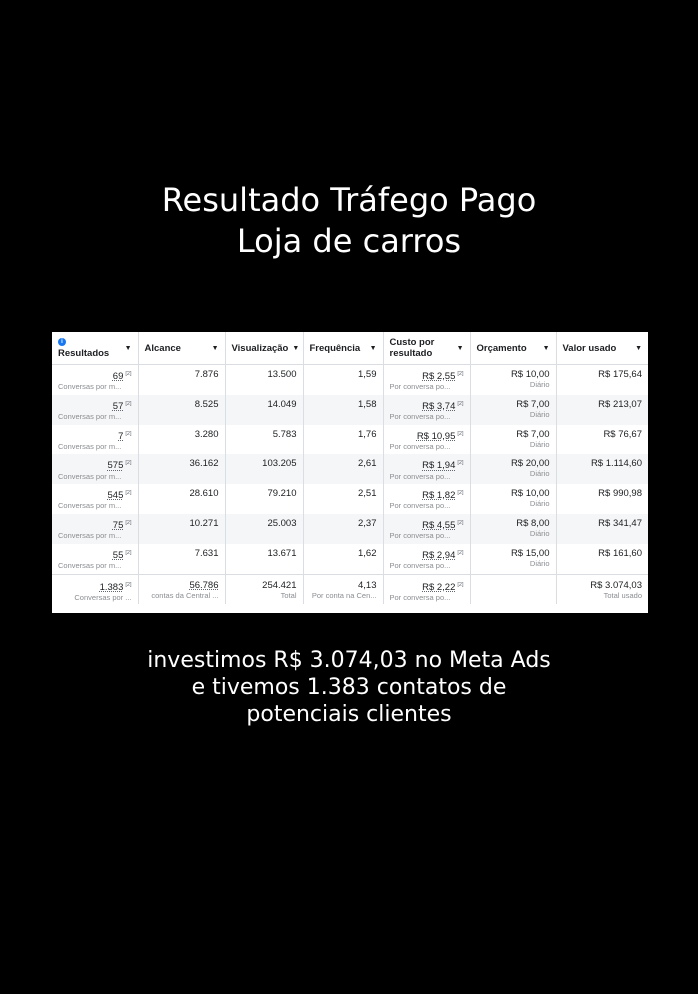 The image size is (698, 994). What do you see at coordinates (513, 379) in the screenshot?
I see `orcamento-cell: R$ 10,00 Diário` at bounding box center [513, 379].